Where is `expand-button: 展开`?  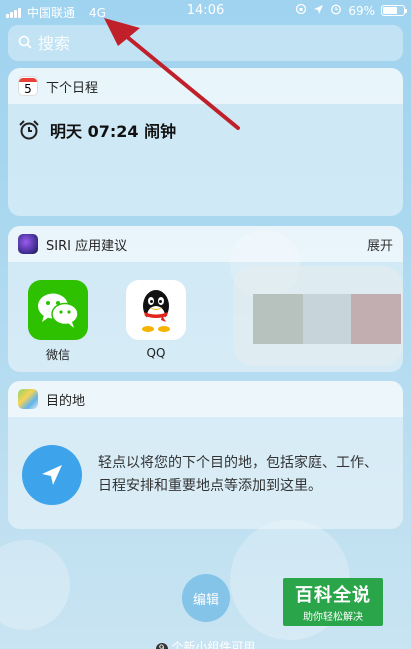 expand-button: 展开 is located at coordinates (380, 244).